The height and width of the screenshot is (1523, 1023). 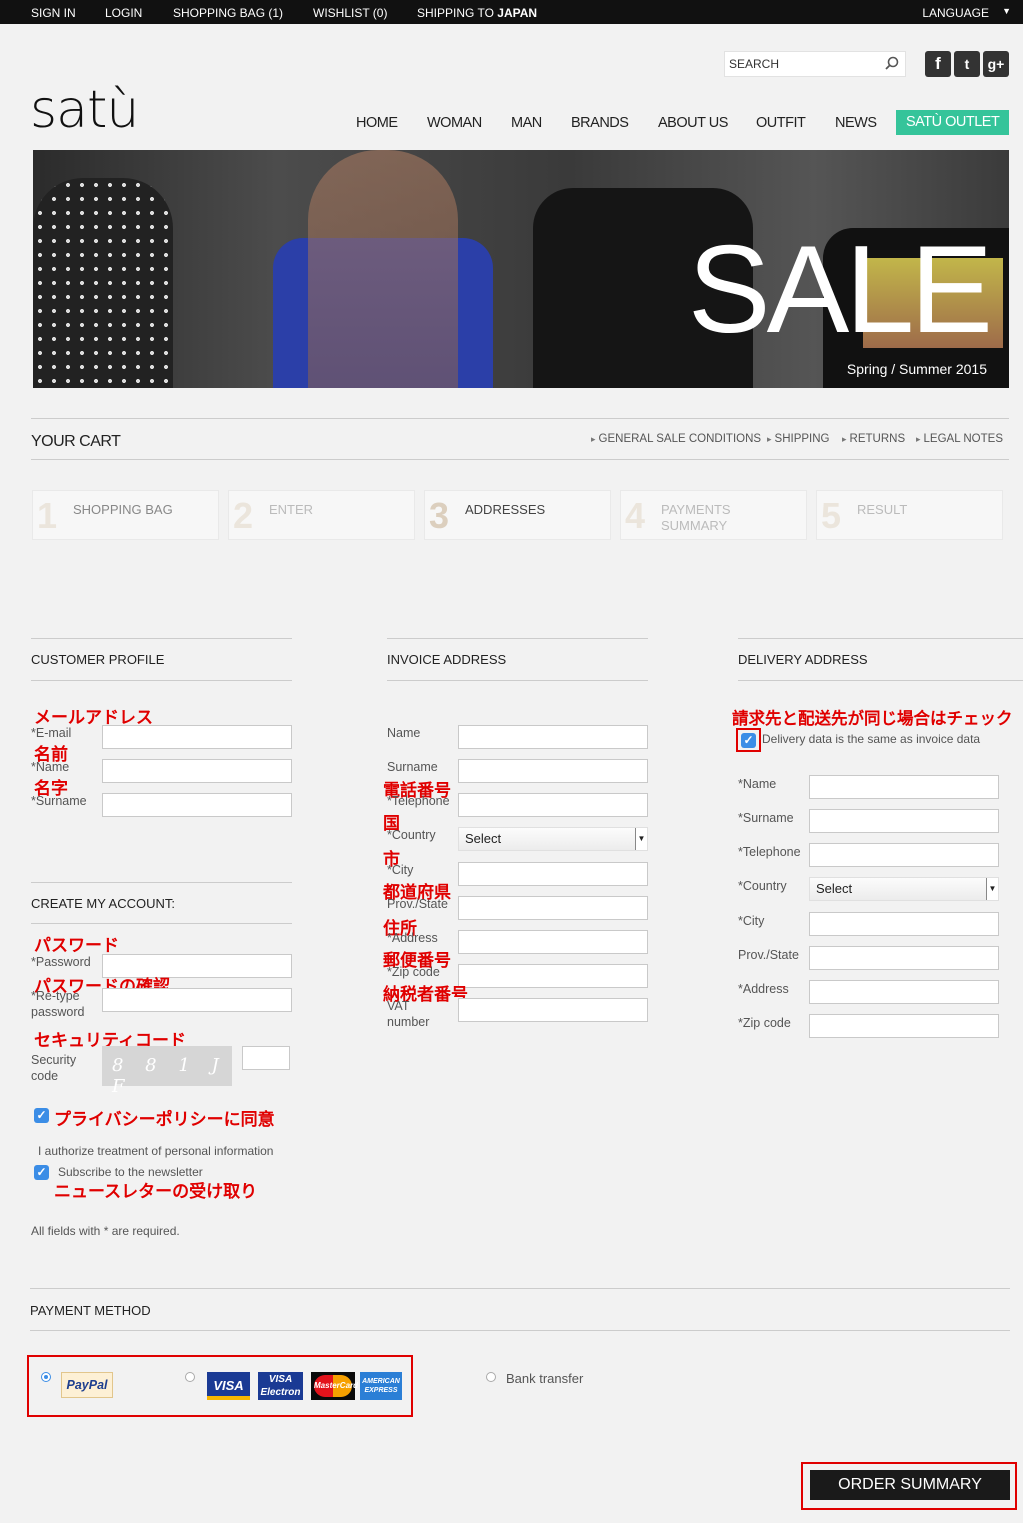 I want to click on delivery-surname-input, so click(x=904, y=821).